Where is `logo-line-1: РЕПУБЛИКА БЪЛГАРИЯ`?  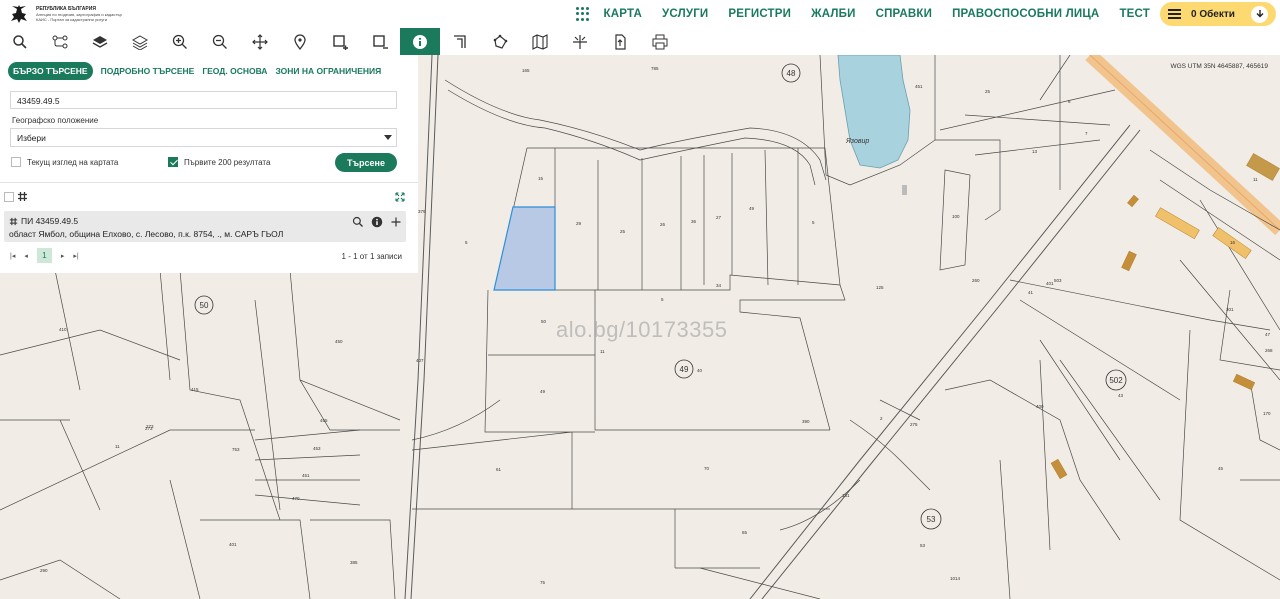 logo-line-1: РЕПУБЛИКА БЪЛГАРИЯ is located at coordinates (66, 8).